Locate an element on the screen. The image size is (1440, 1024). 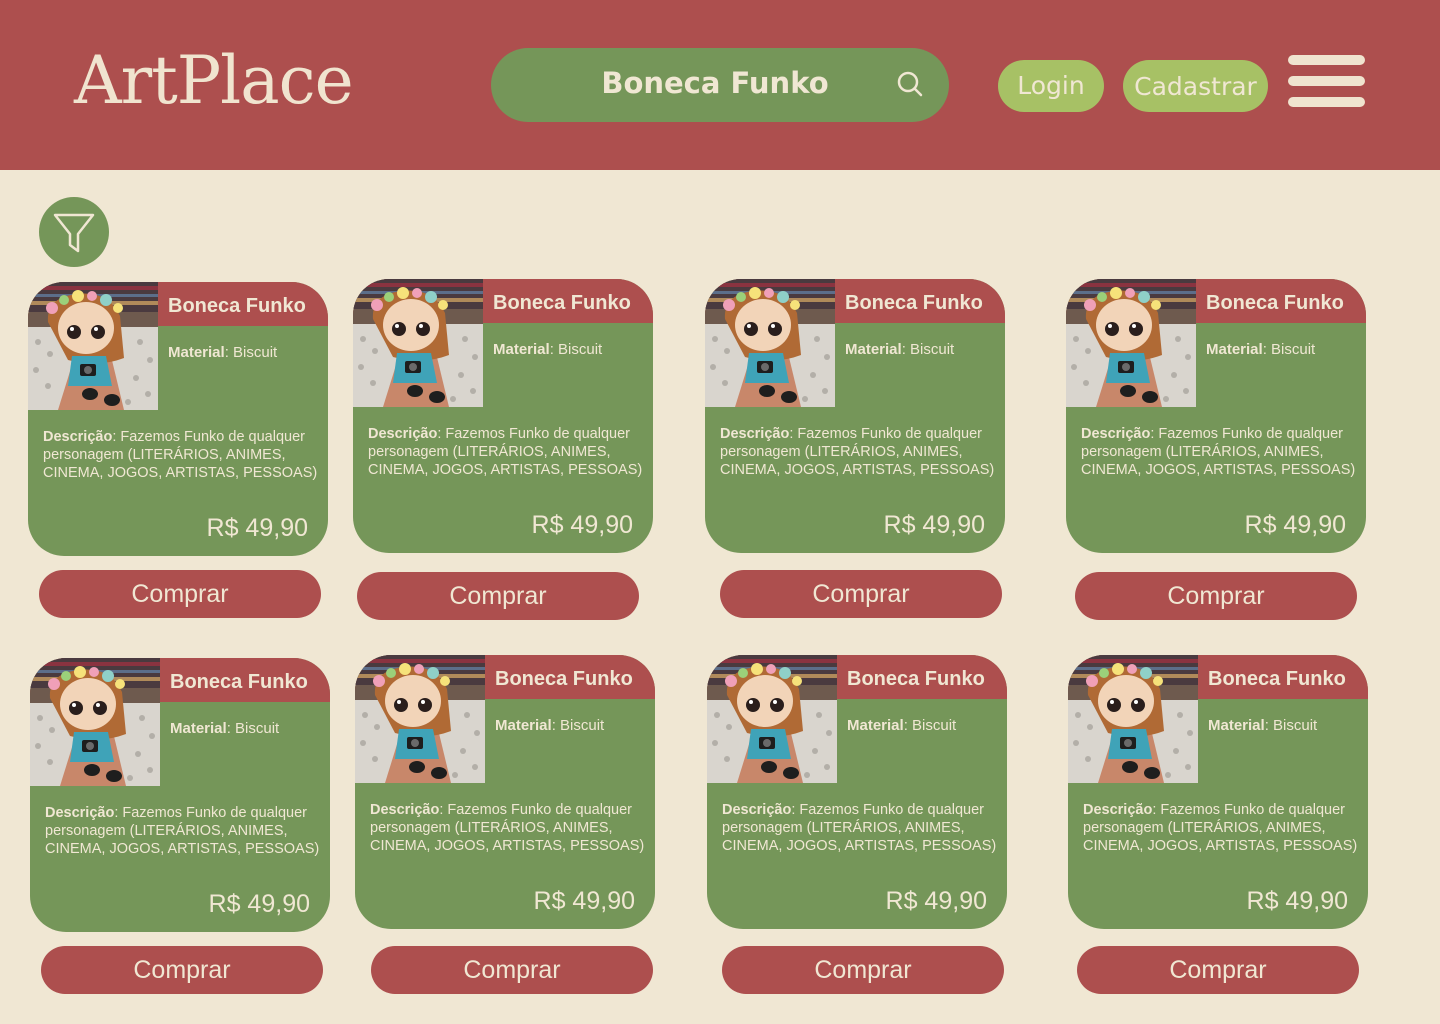
search-bar: Boneca Funko is located at coordinates (720, 85).